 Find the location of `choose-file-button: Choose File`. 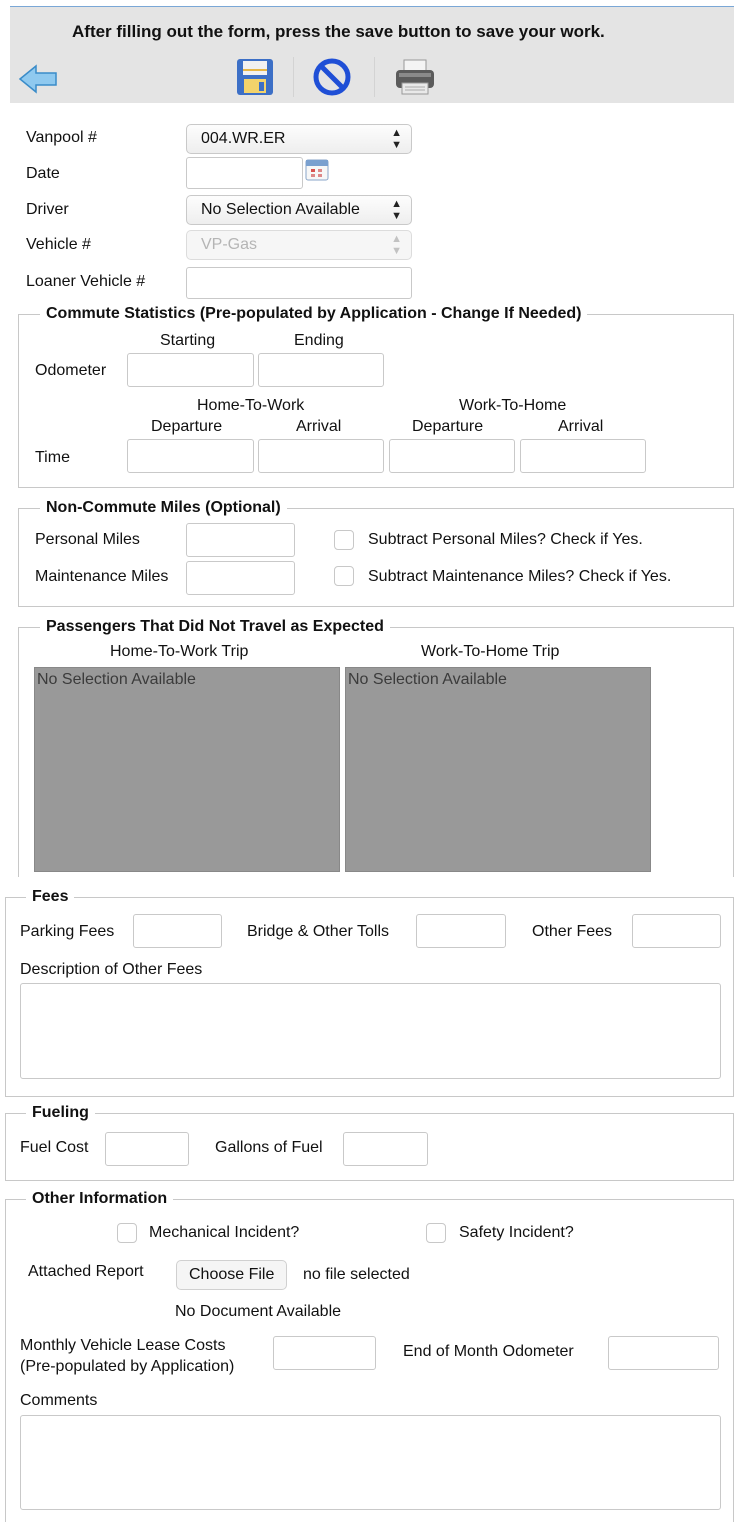

choose-file-button: Choose File is located at coordinates (232, 1275).